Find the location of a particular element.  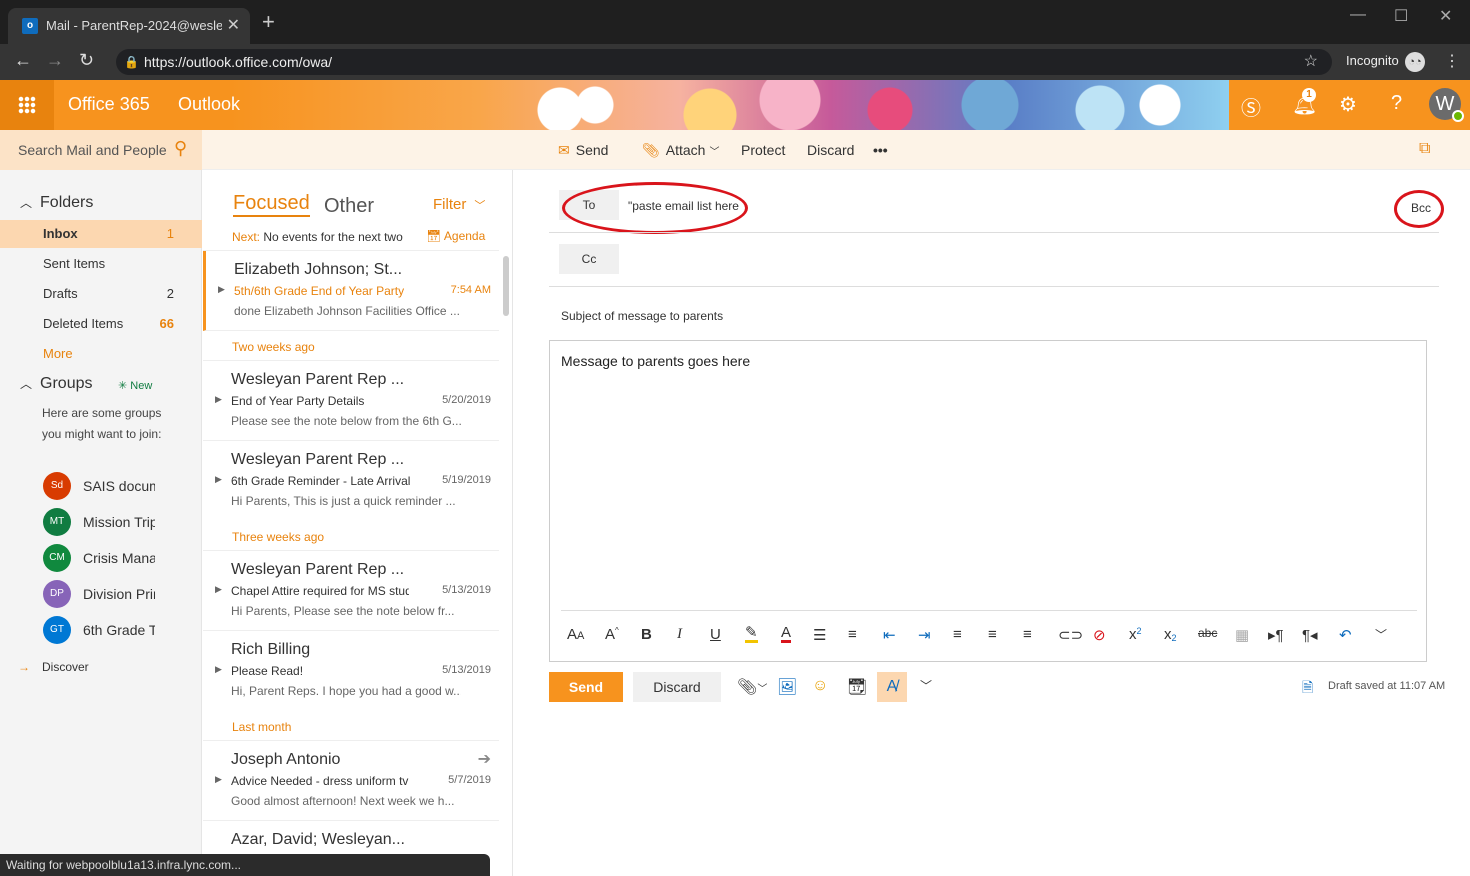

office365-brand: Office 365 is located at coordinates (109, 104).